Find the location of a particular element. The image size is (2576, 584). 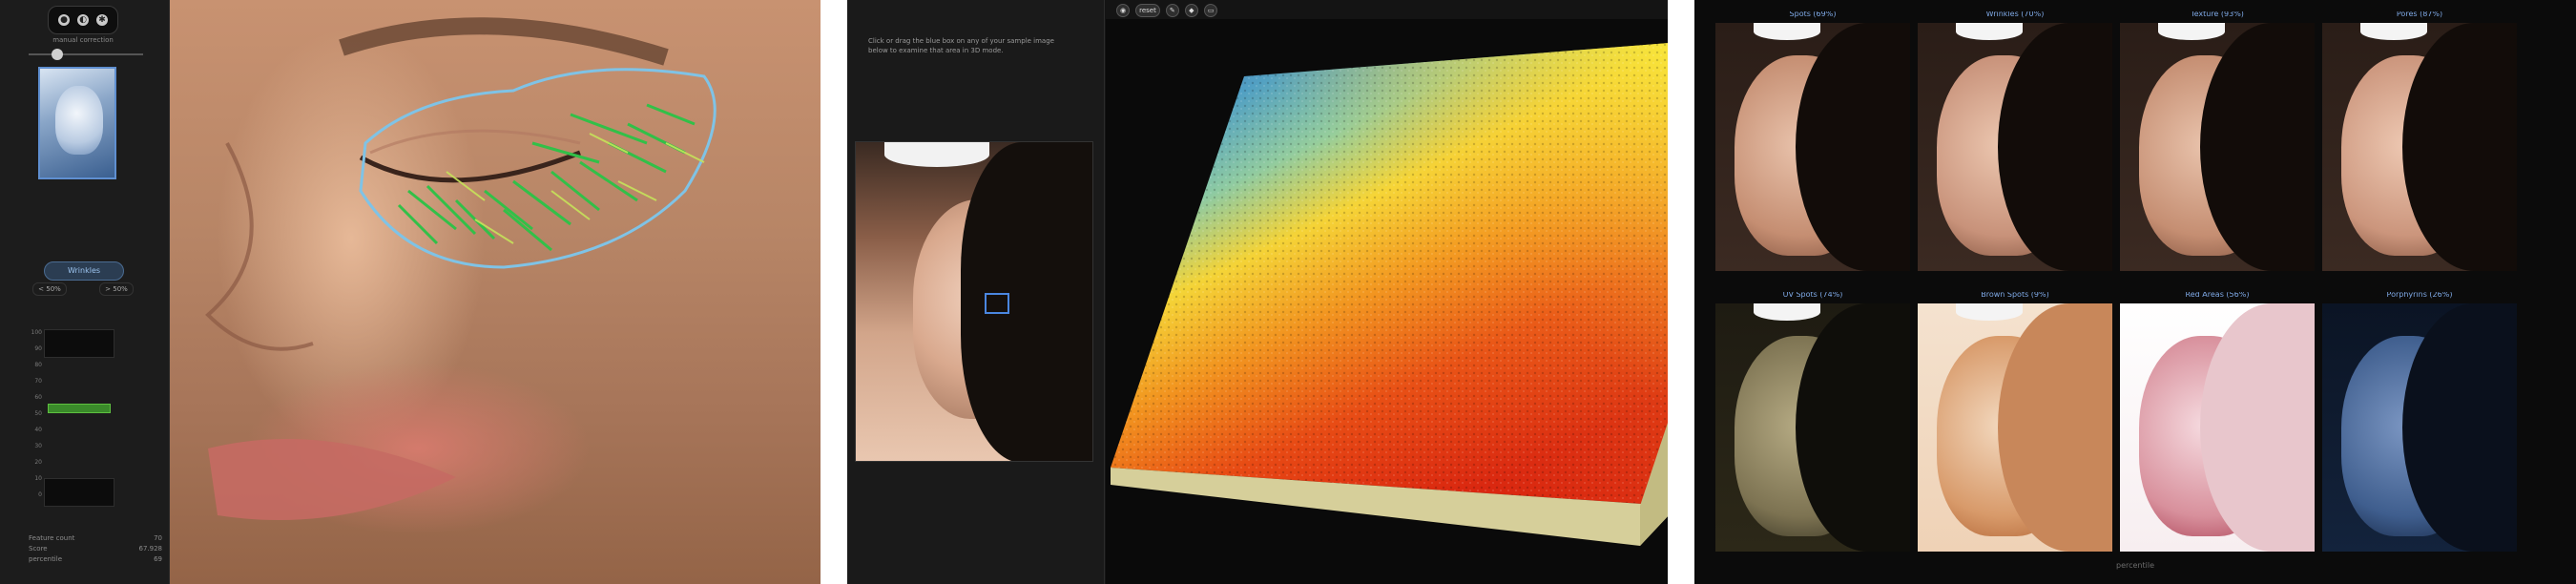

stat-row: Feature count 70 is located at coordinates (95, 539).